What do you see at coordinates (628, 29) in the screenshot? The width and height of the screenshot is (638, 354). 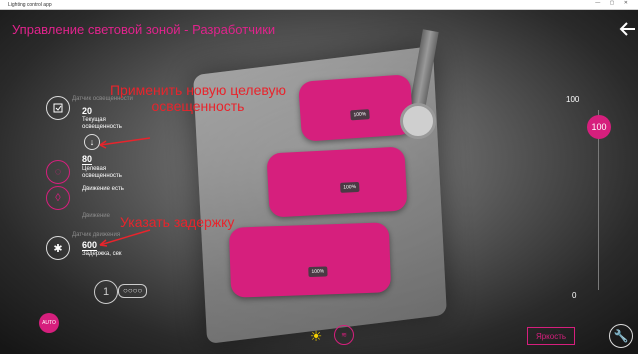 I see `back-arrow-icon` at bounding box center [628, 29].